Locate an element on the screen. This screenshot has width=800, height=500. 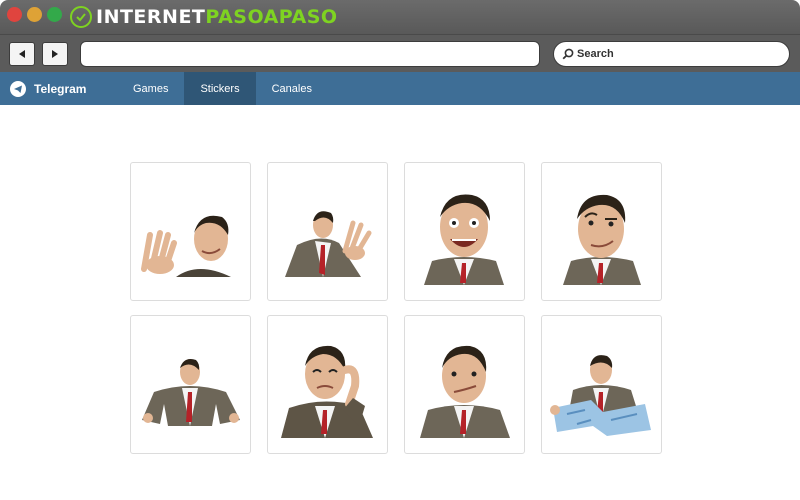
scratching-head-sticker-icon is located at coordinates (326, 391).